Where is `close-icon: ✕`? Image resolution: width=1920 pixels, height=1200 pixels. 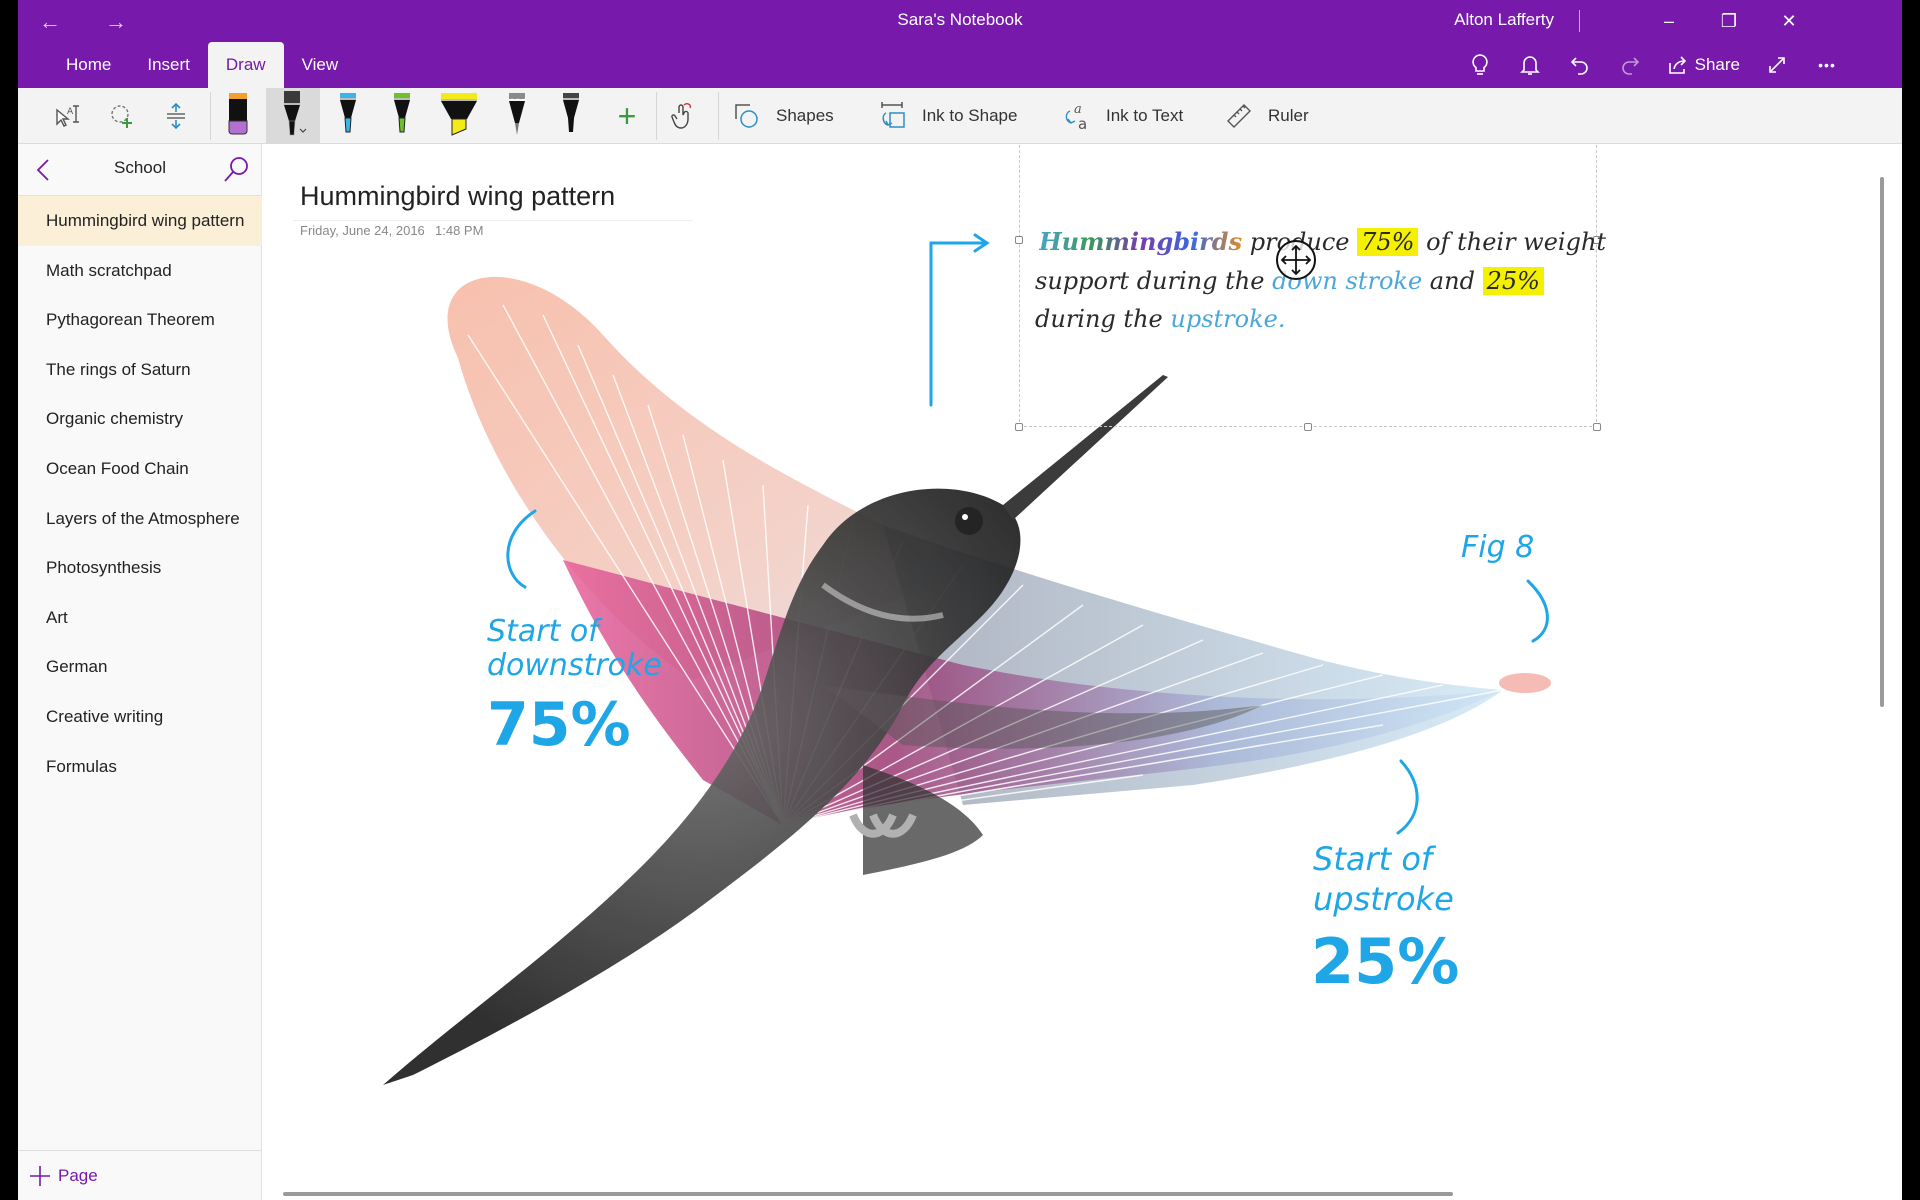
close-icon: ✕ is located at coordinates (1789, 21).